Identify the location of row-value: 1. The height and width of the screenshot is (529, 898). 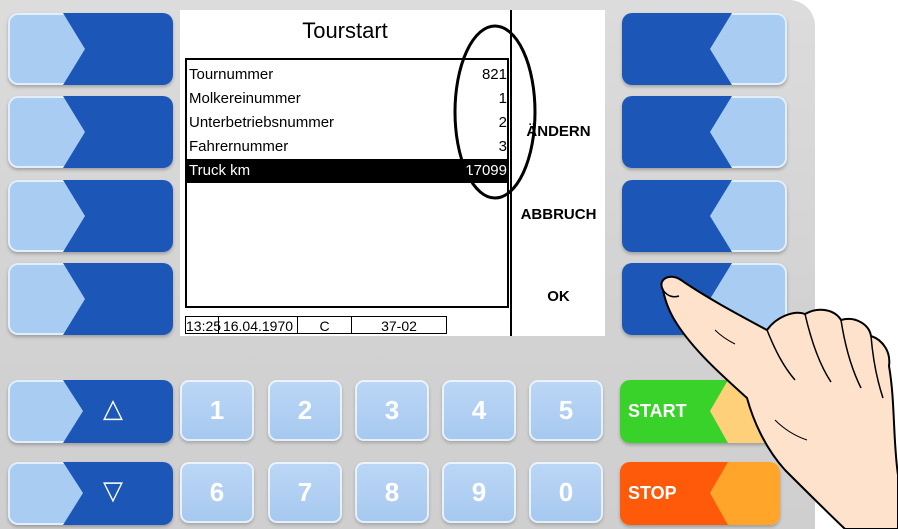
(502, 98).